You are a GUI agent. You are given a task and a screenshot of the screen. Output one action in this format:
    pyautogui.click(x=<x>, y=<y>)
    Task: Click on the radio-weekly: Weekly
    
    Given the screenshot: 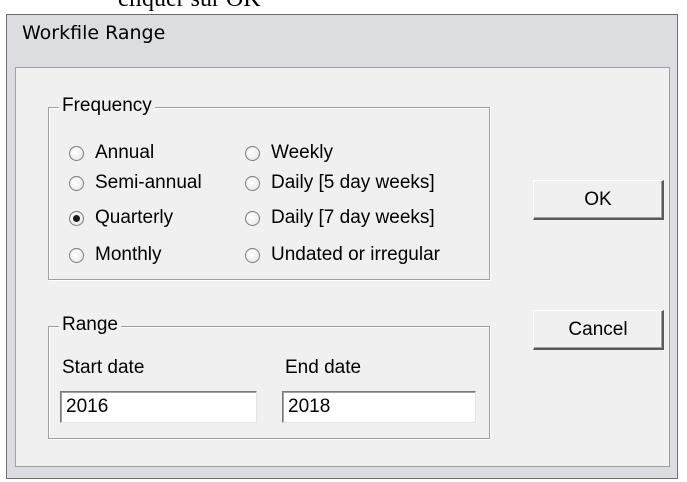 What is the action you would take?
    pyautogui.click(x=289, y=153)
    